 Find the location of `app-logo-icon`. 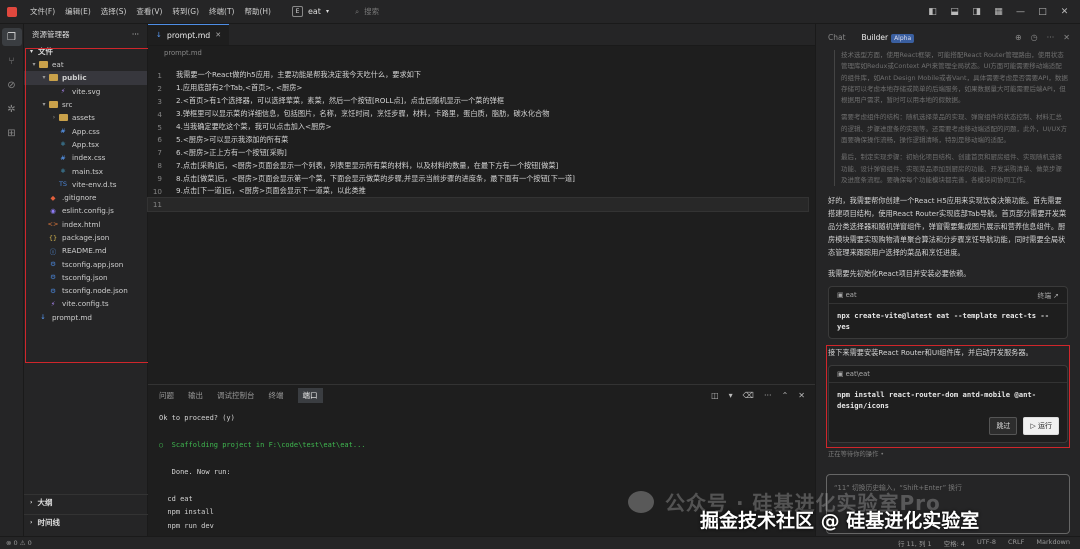

app-logo-icon is located at coordinates (12, 11).